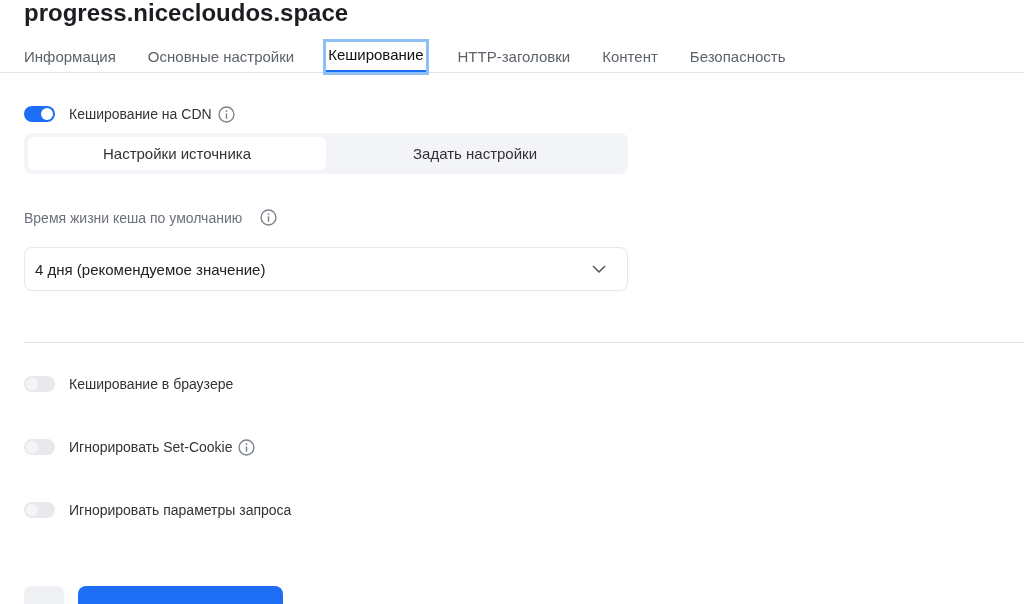  Describe the element at coordinates (221, 58) in the screenshot. I see `tab: Основные настройки` at that location.